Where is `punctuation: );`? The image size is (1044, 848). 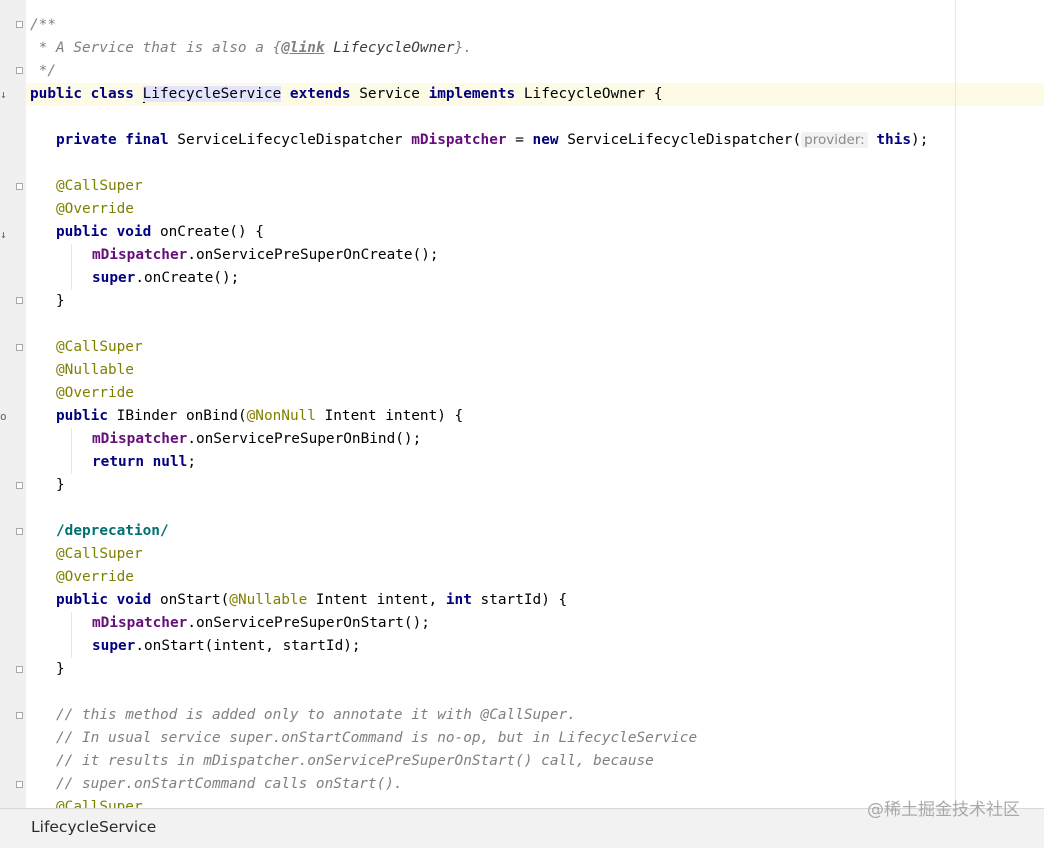 punctuation: ); is located at coordinates (920, 140).